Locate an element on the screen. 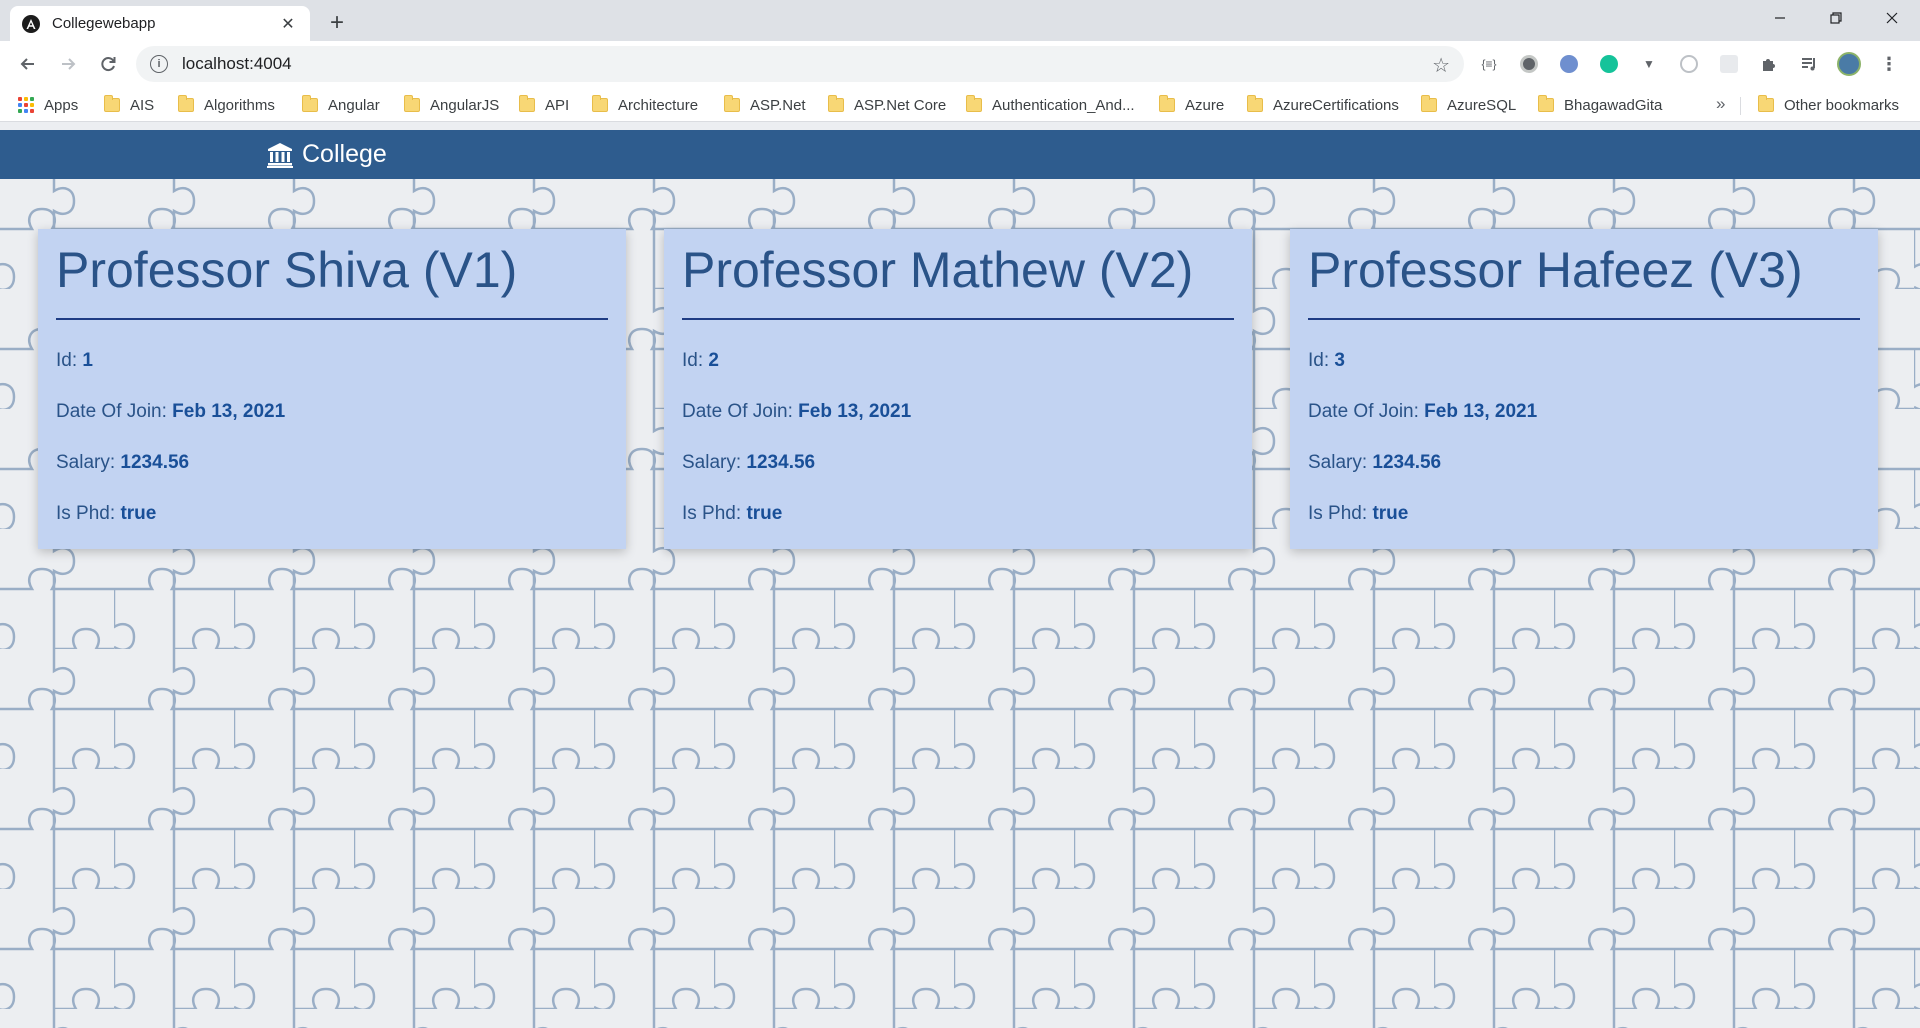 The image size is (1920, 1028). bookmark-label: ASP.Net Core is located at coordinates (900, 105).